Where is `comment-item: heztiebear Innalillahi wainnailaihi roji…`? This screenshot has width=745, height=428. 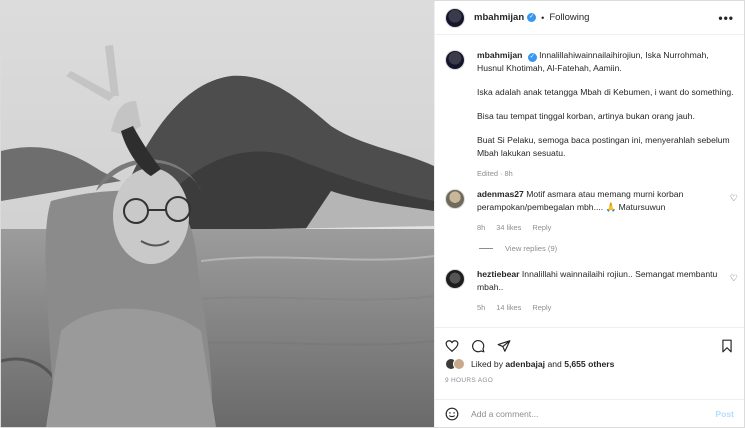 comment-item: heztiebear Innalillahi wainnailaihi roji… is located at coordinates (589, 291).